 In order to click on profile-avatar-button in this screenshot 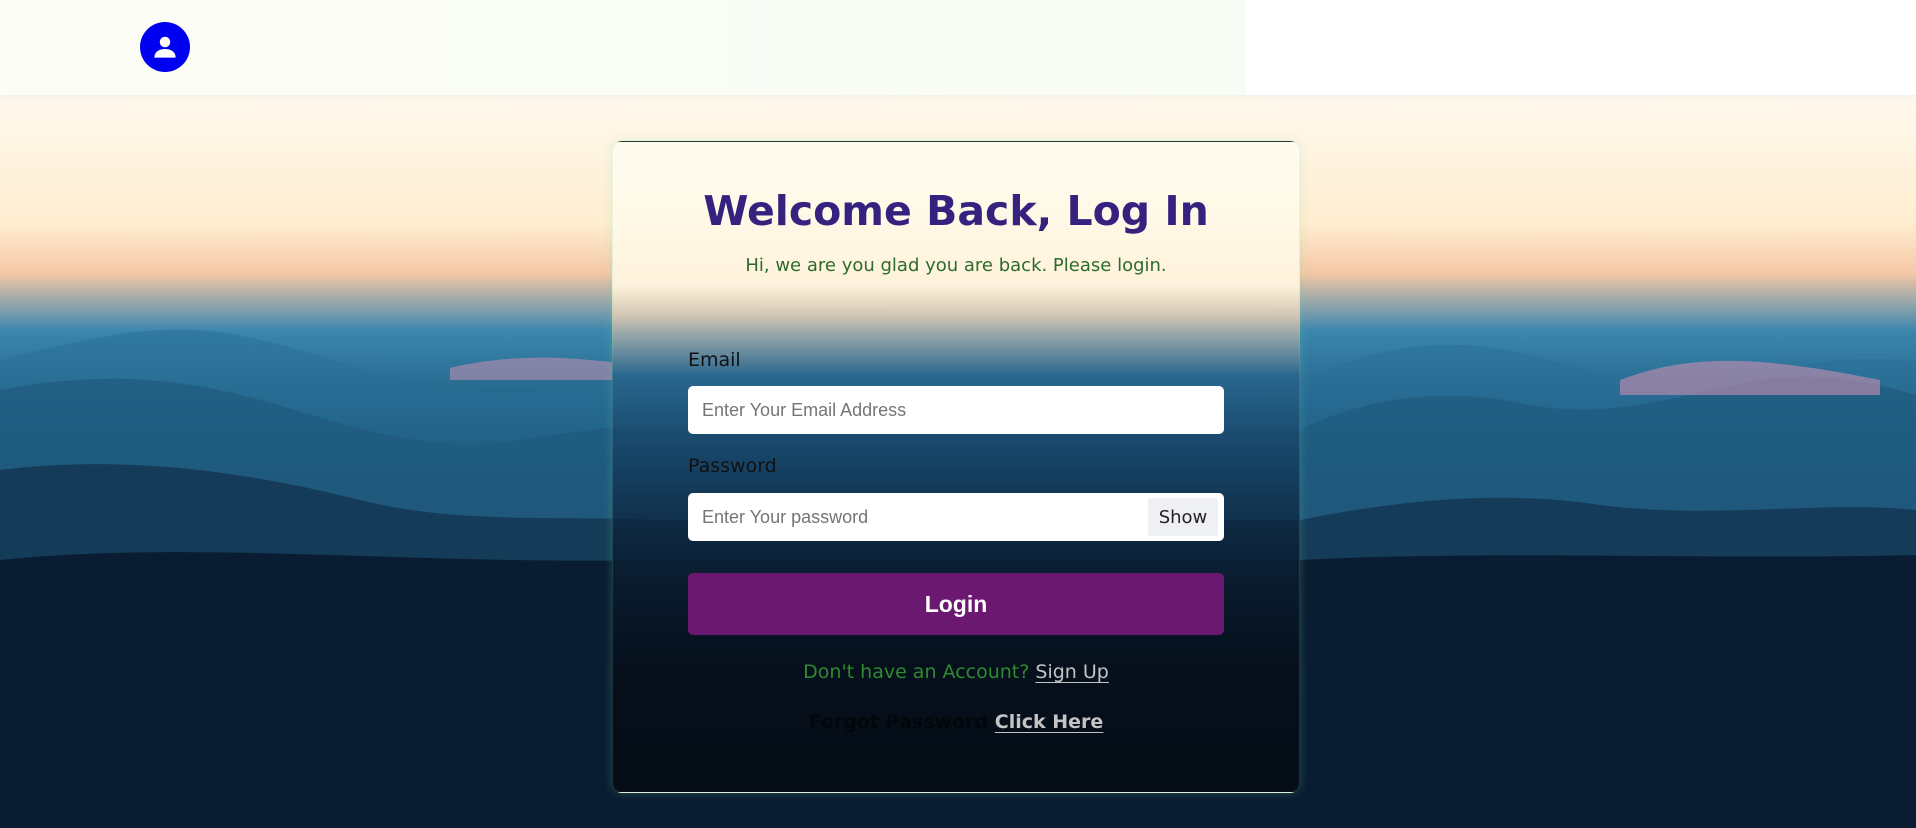, I will do `click(165, 47)`.